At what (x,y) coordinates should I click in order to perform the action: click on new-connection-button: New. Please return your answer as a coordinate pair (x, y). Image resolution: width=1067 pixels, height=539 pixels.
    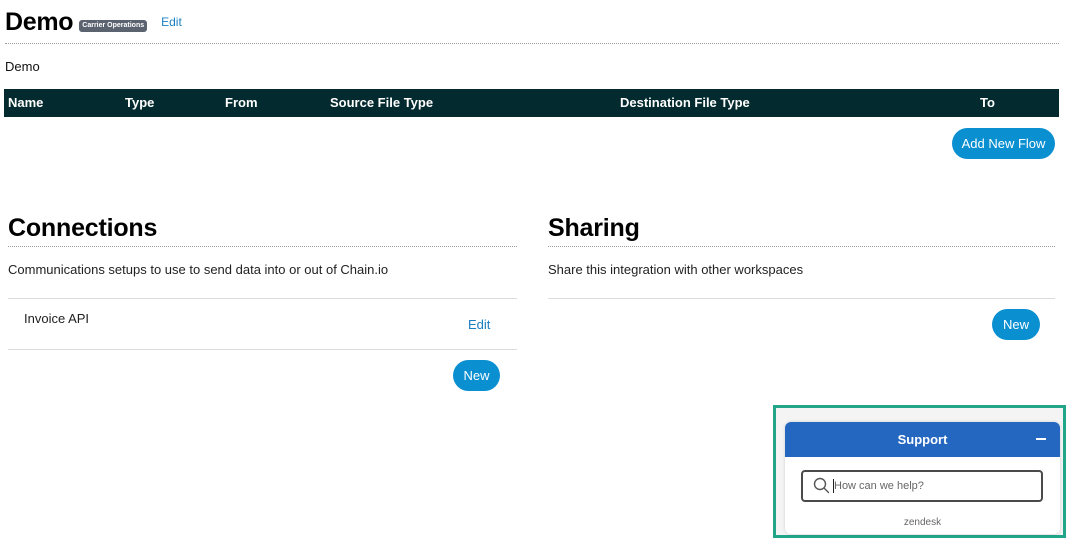
    Looking at the image, I should click on (476, 375).